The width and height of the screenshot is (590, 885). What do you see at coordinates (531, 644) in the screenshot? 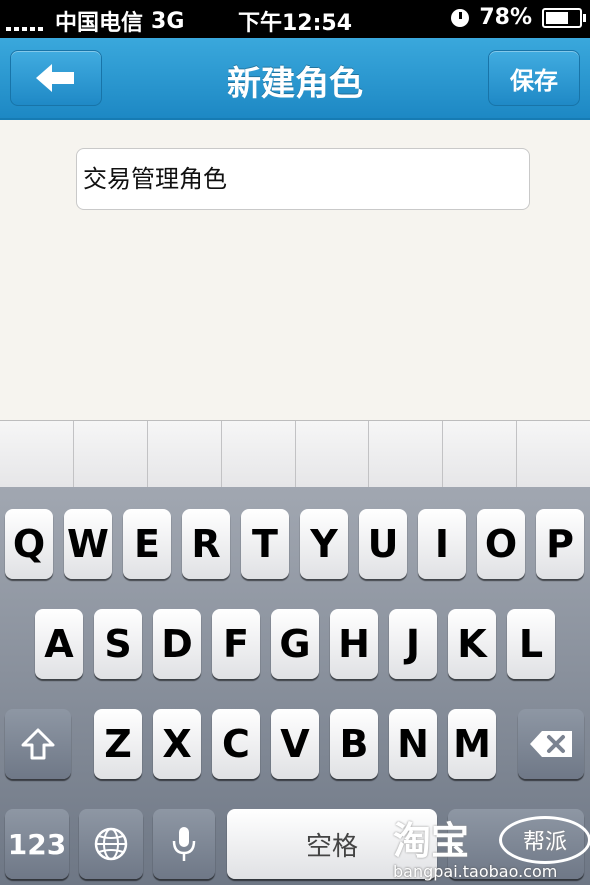
I see `key-l: L` at bounding box center [531, 644].